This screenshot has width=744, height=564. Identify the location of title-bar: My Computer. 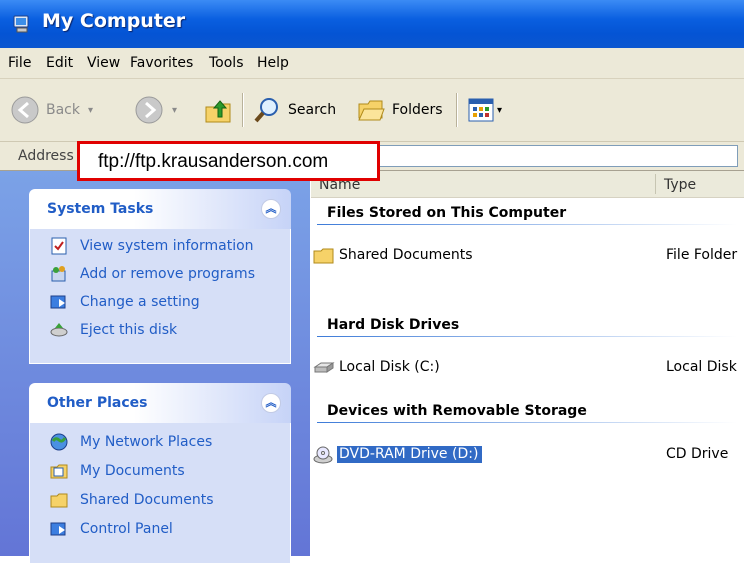
(372, 24).